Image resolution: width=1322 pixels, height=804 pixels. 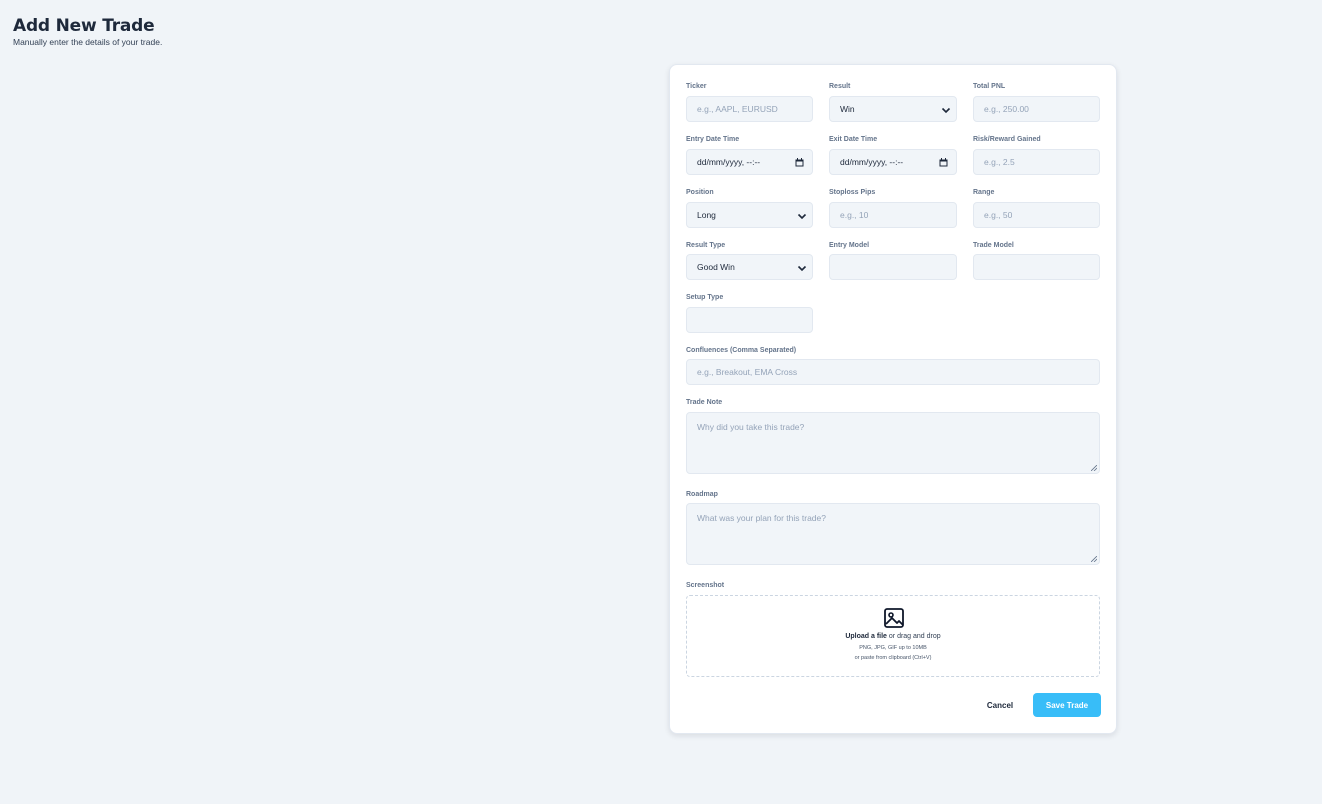 What do you see at coordinates (913, 636) in the screenshot?
I see `upload-drag-text: or drag and drop` at bounding box center [913, 636].